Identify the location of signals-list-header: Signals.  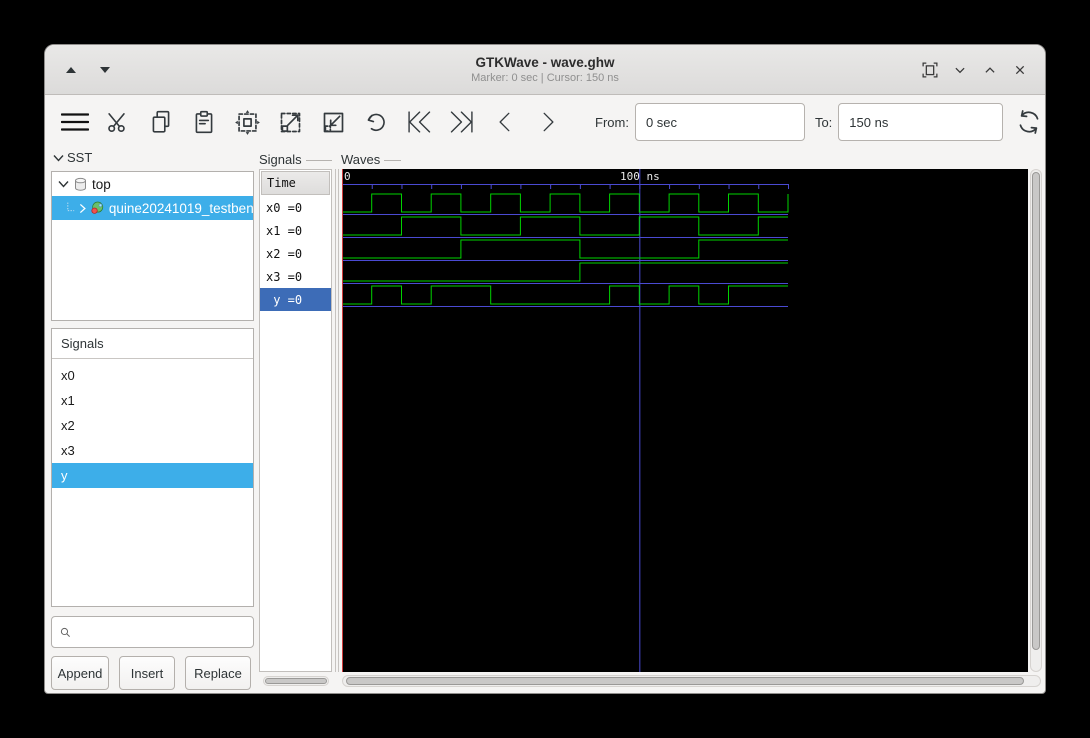
(152, 344).